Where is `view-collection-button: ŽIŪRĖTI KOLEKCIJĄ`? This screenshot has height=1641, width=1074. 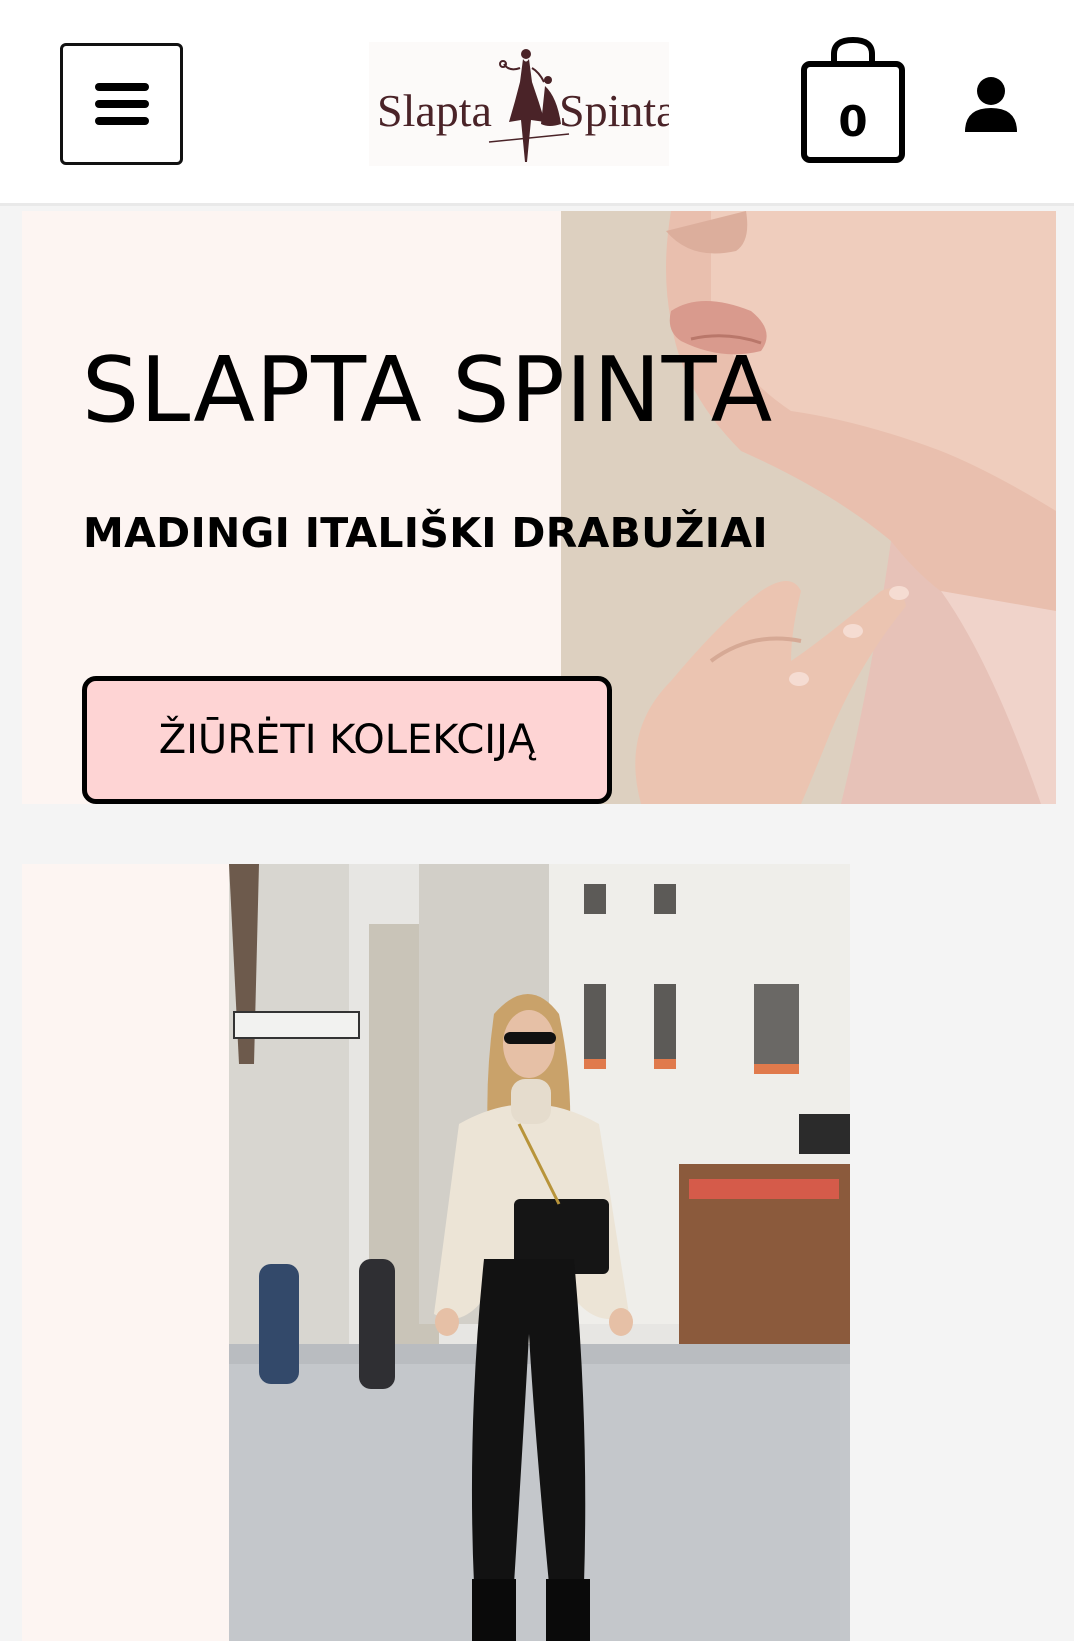 view-collection-button: ŽIŪRĖTI KOLEKCIJĄ is located at coordinates (347, 740).